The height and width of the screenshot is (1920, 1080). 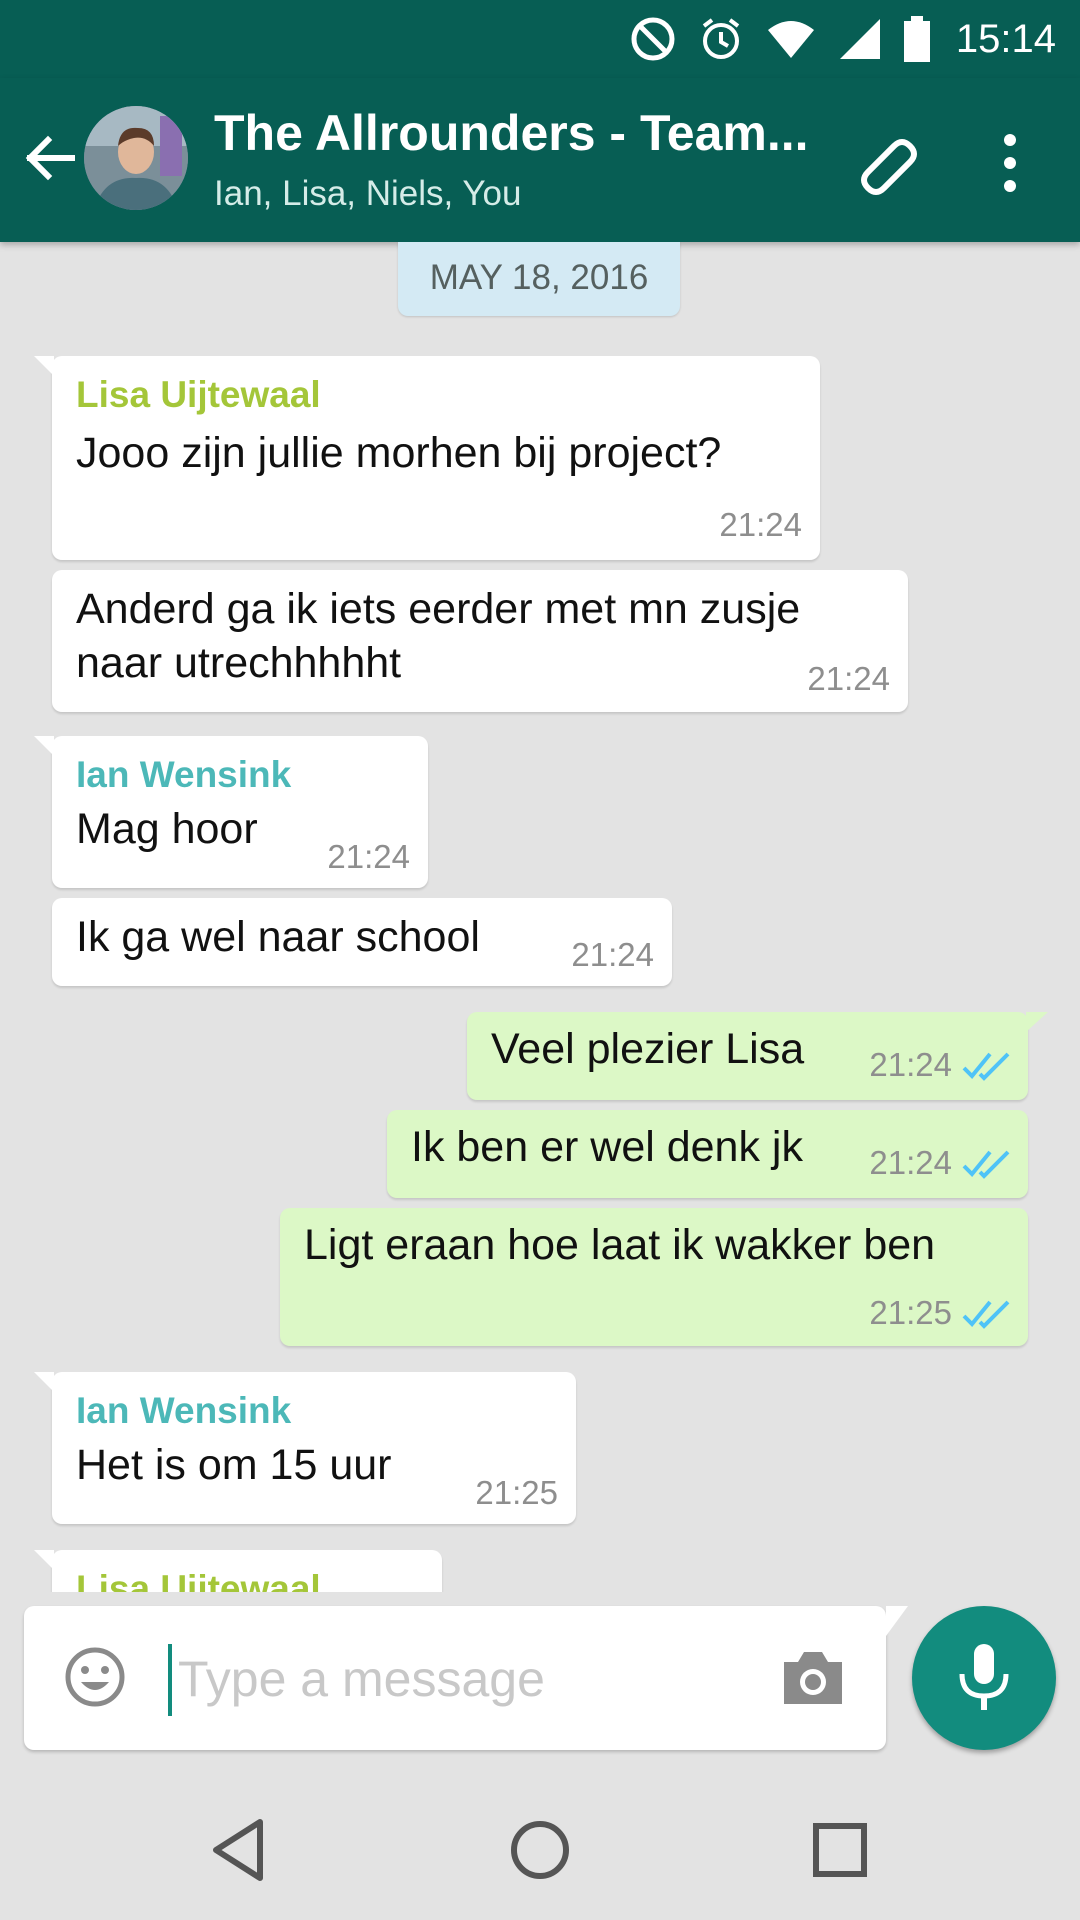 I want to click on message-bubble-incoming: Ian Wensink Het is om 15 uur 21:25, so click(x=305, y=1448).